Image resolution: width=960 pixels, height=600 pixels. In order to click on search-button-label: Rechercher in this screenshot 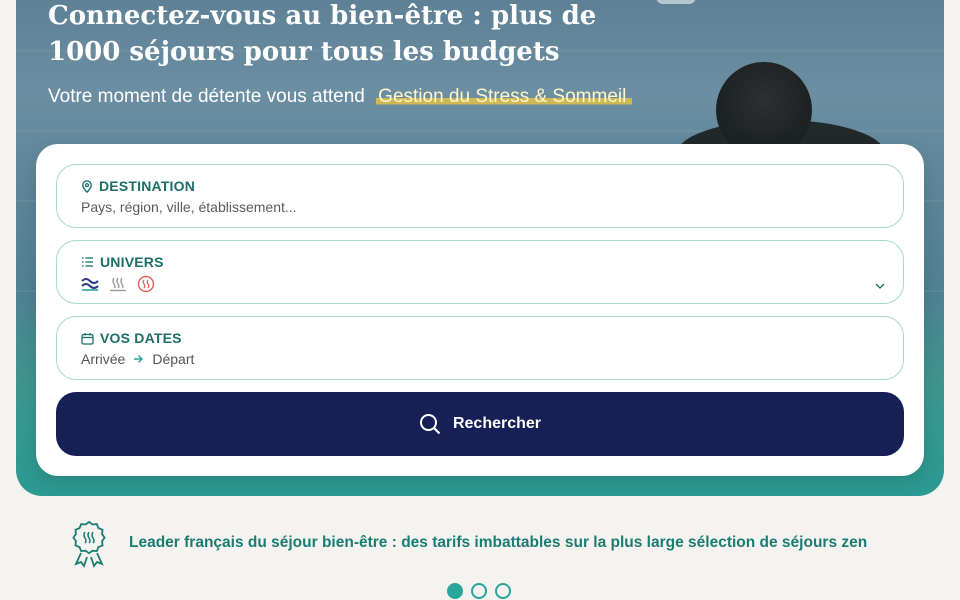, I will do `click(497, 423)`.